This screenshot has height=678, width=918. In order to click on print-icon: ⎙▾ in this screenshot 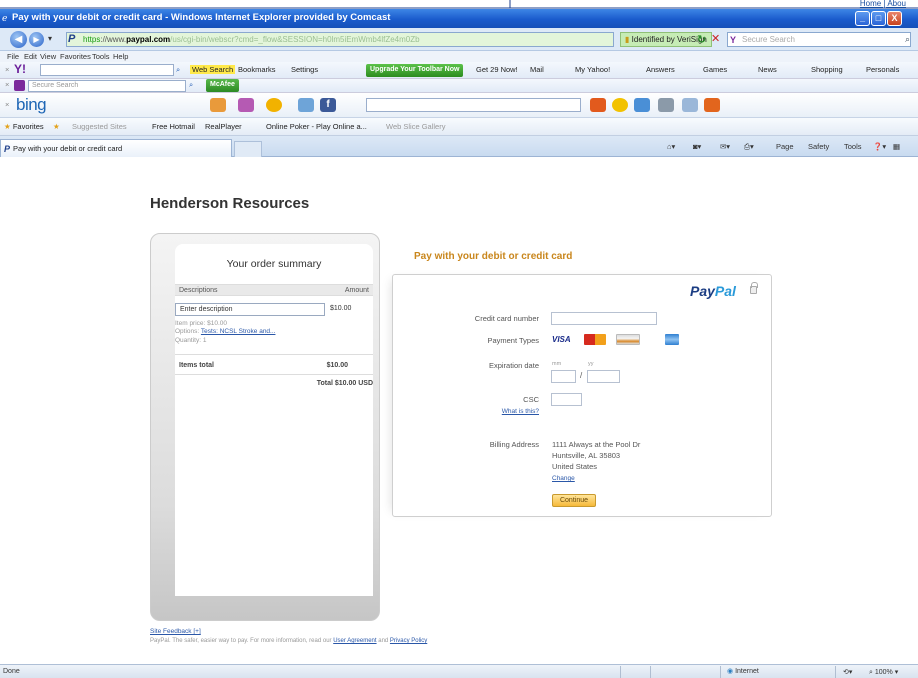, I will do `click(749, 147)`.